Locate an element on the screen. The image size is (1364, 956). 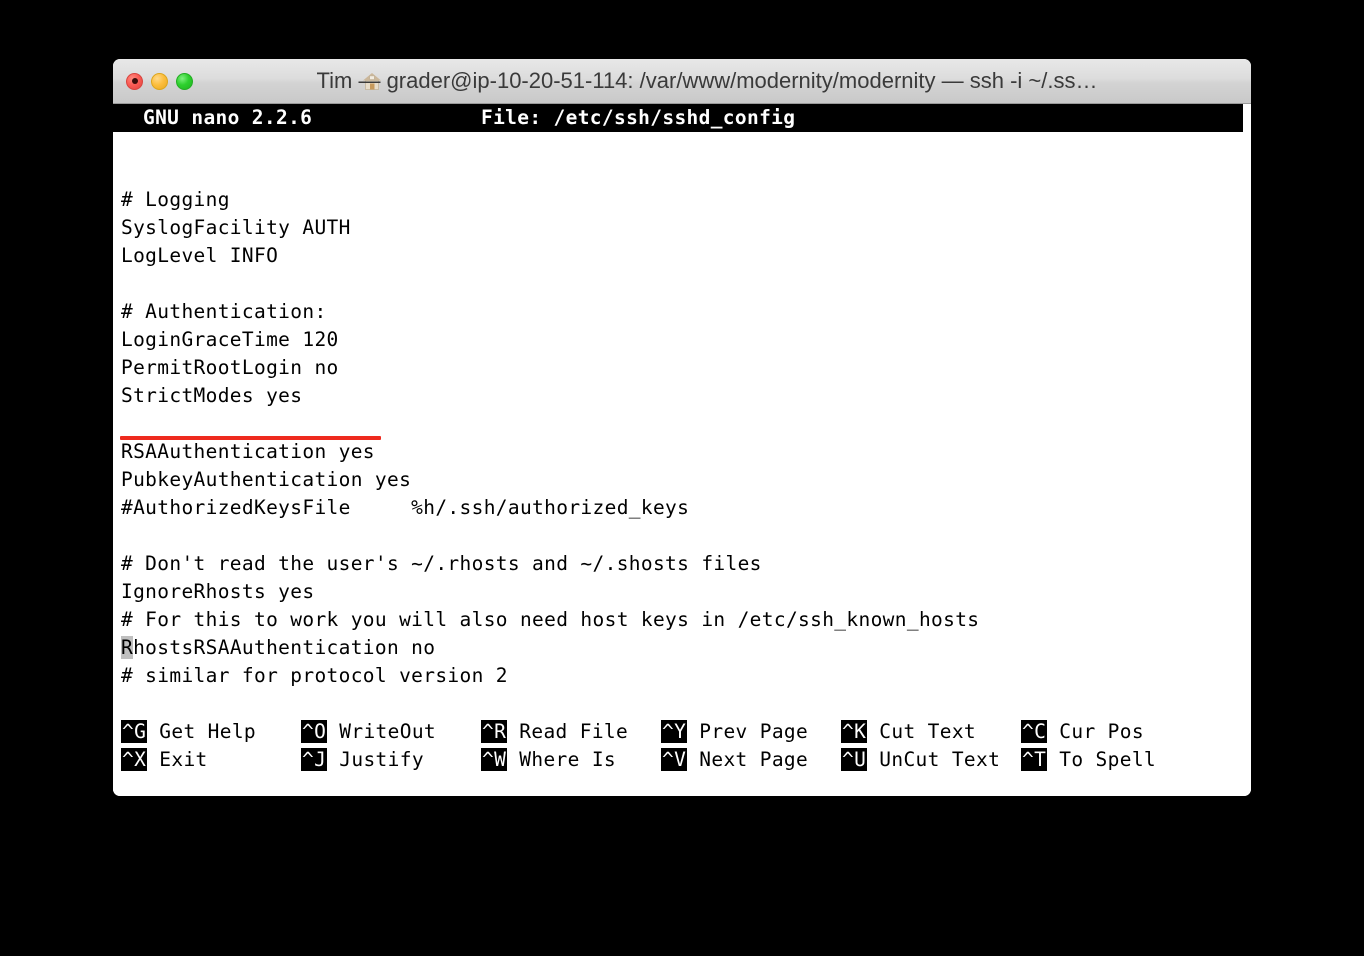
editor-line-cursor: RhostsRSAAuthentication no is located at coordinates (278, 648).